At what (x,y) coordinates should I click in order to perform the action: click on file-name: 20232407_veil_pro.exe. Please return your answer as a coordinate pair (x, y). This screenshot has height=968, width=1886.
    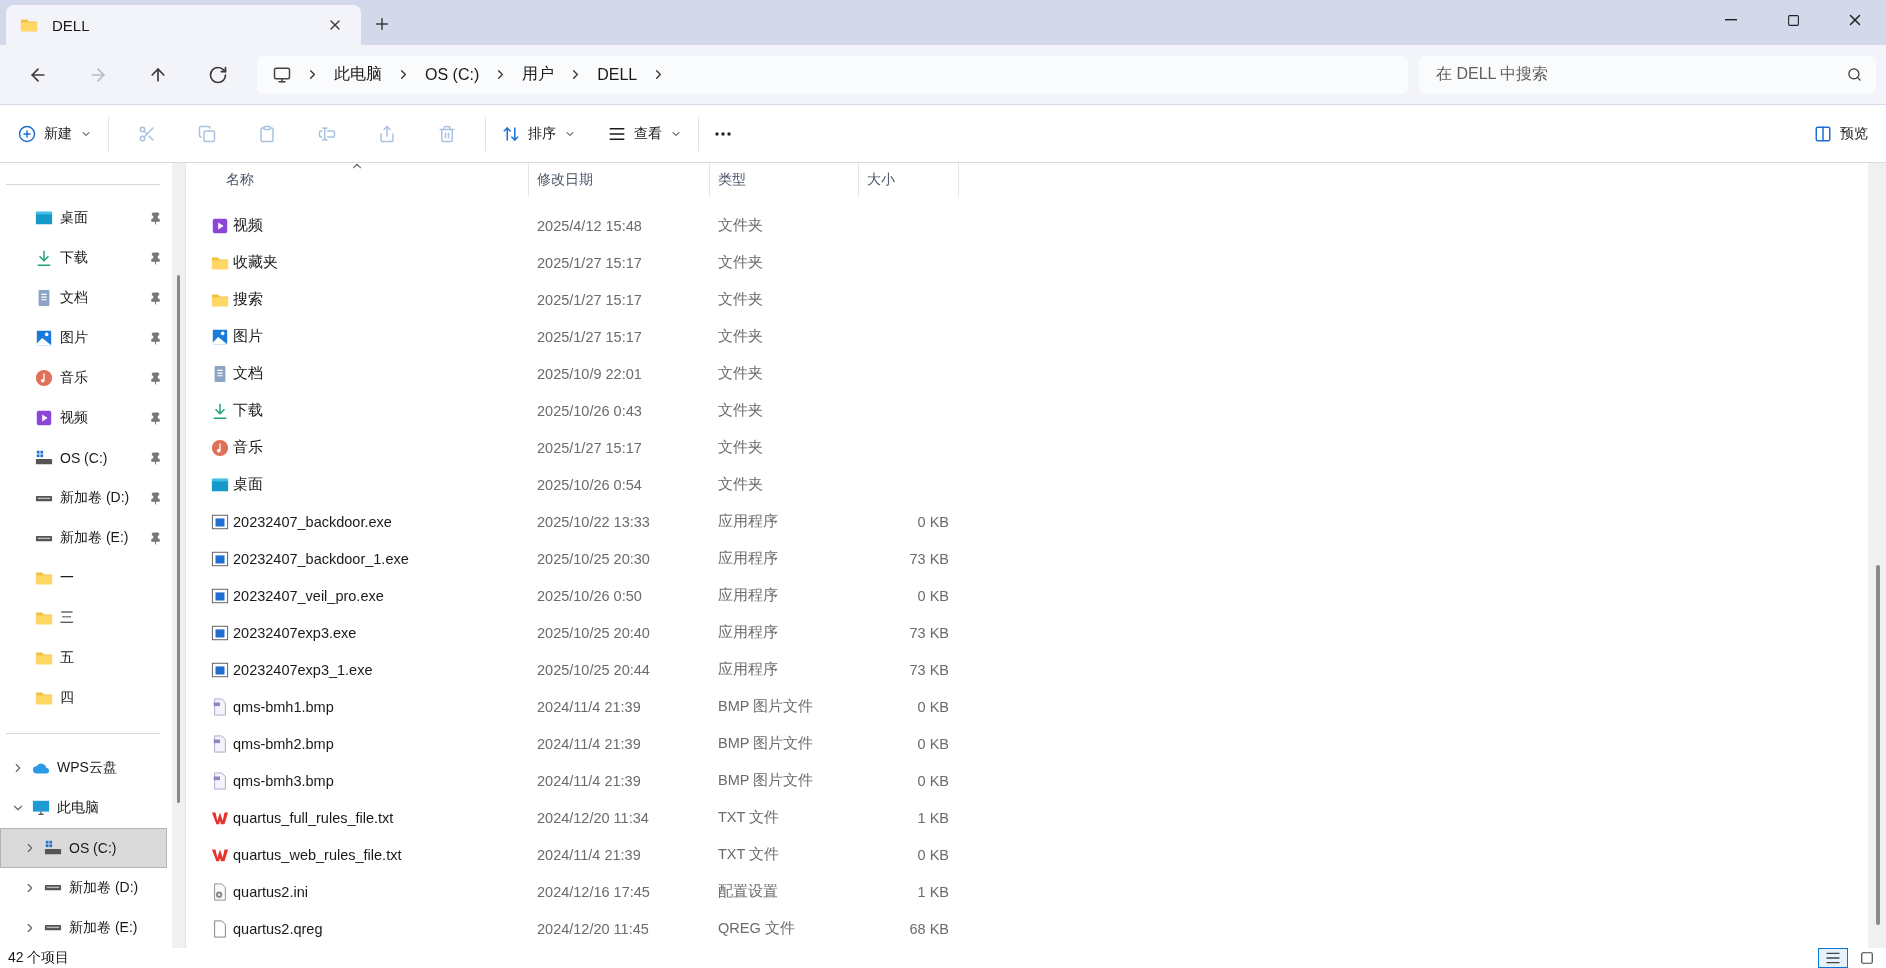
    Looking at the image, I should click on (308, 595).